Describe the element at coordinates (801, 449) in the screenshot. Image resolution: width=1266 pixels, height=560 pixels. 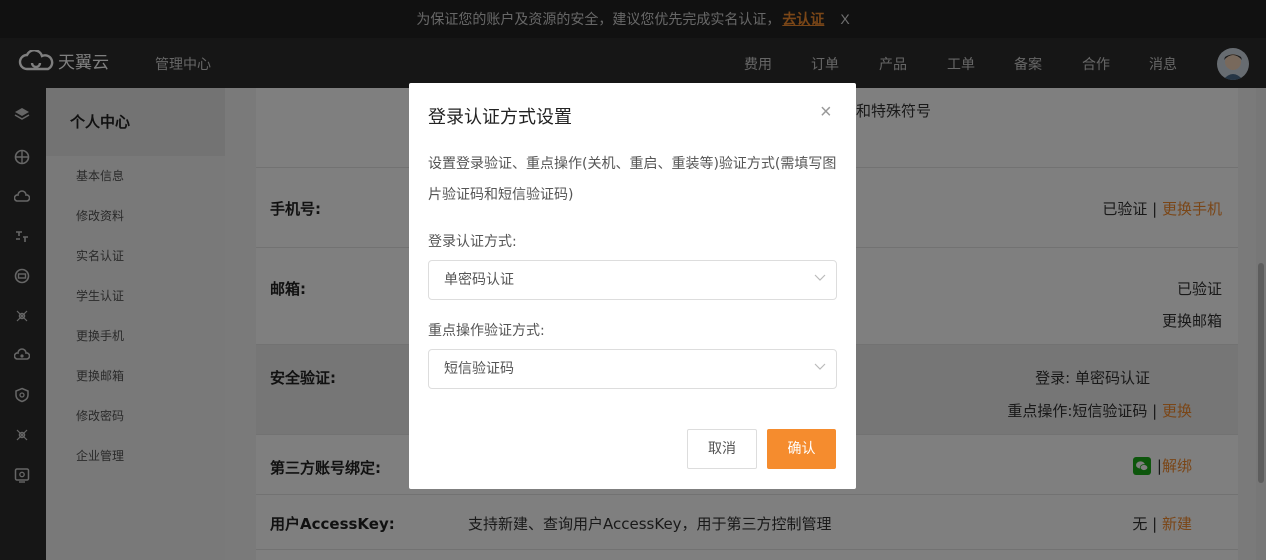
I see `confirm-button: 确认` at that location.